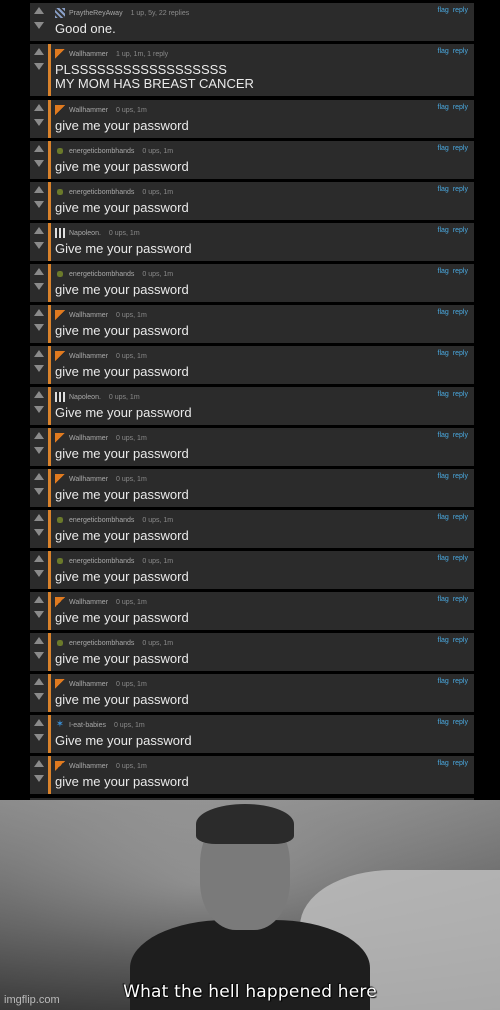 The height and width of the screenshot is (1010, 500). Describe the element at coordinates (87, 725) in the screenshot. I see `username-link: I-eat-babies` at that location.